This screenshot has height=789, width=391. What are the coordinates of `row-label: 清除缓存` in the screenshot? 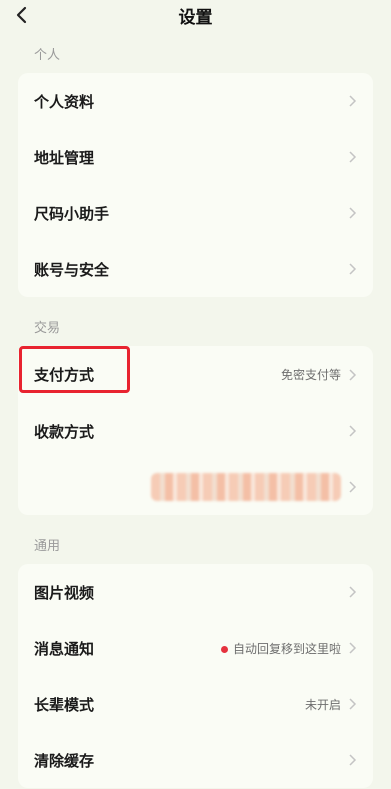 It's located at (64, 760).